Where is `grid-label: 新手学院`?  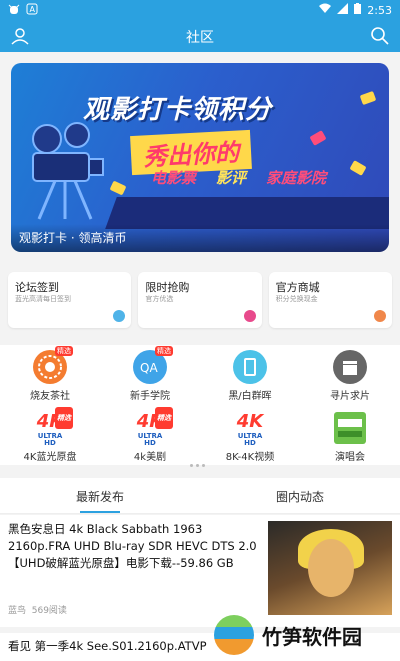 grid-label: 新手学院 is located at coordinates (150, 396).